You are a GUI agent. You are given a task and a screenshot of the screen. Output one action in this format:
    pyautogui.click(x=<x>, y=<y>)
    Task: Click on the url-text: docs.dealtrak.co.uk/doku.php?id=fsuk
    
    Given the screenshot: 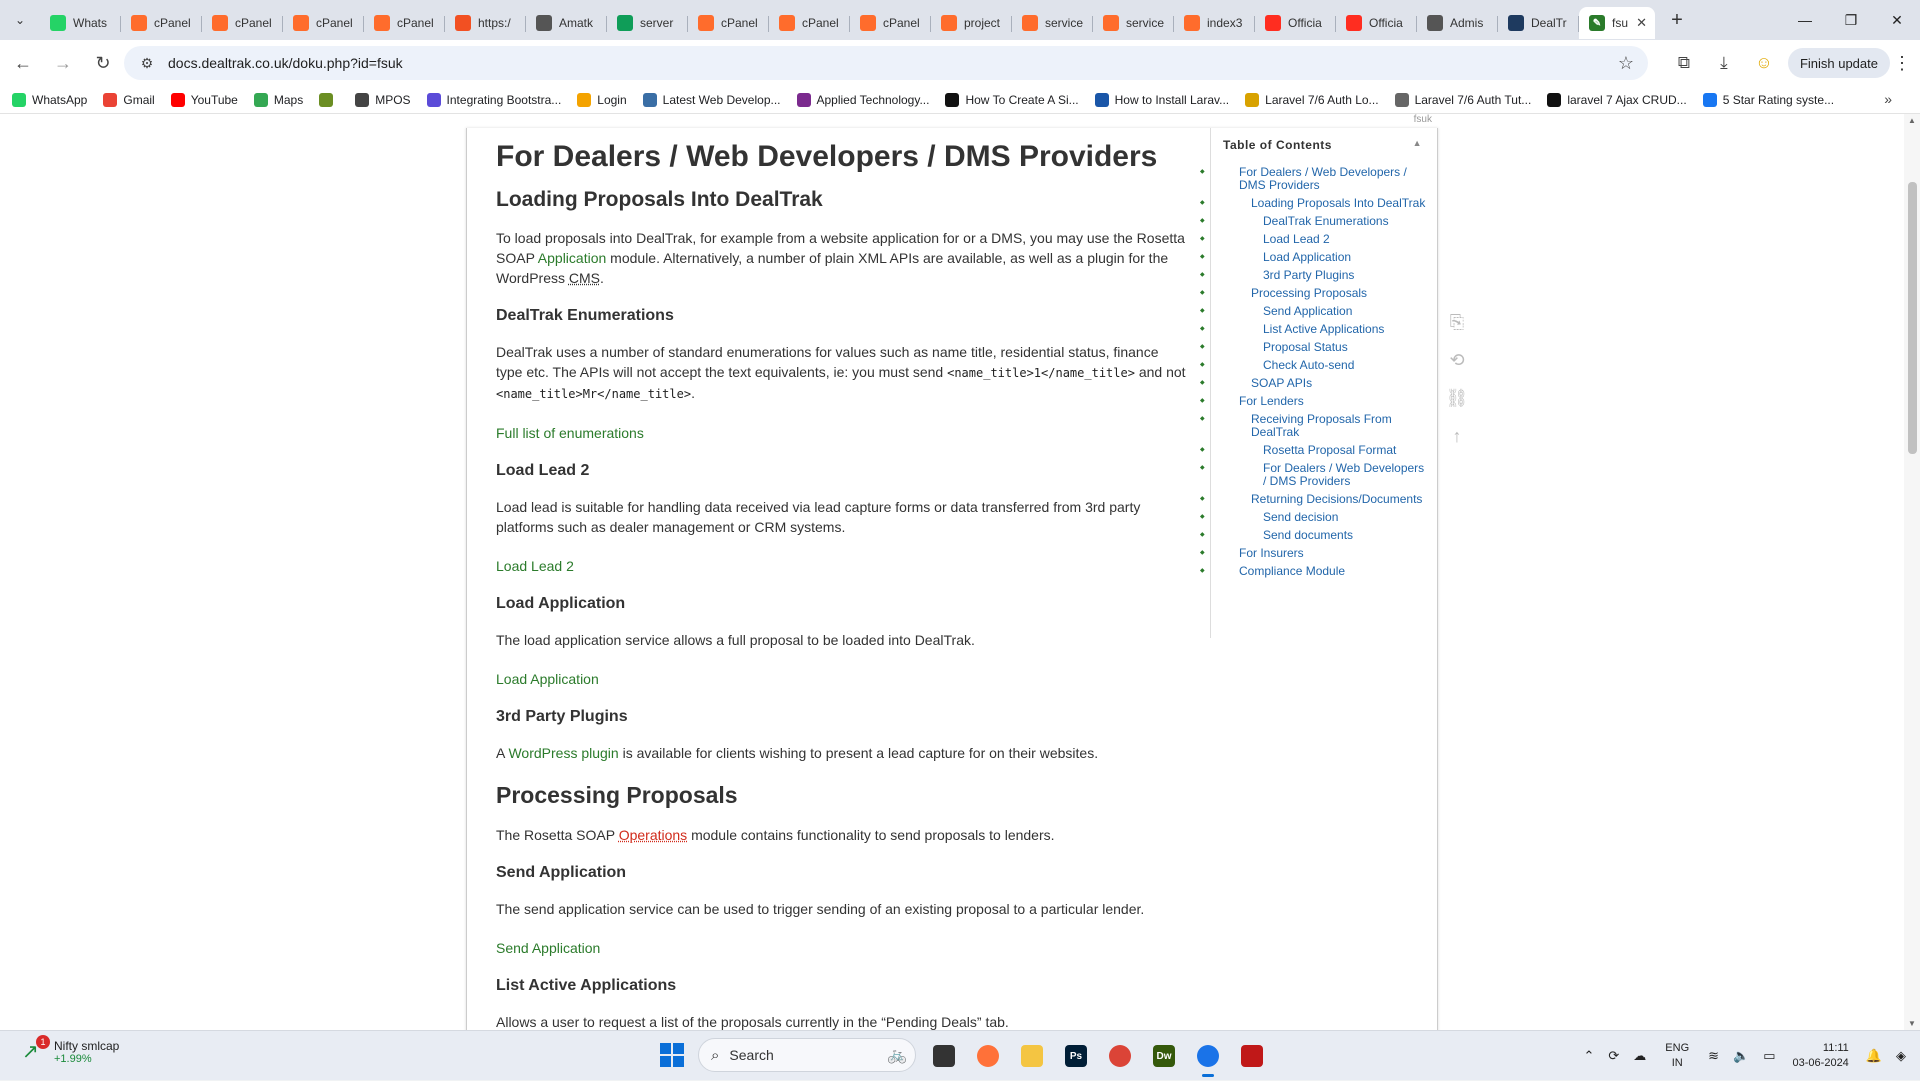 What is the action you would take?
    pyautogui.click(x=285, y=63)
    